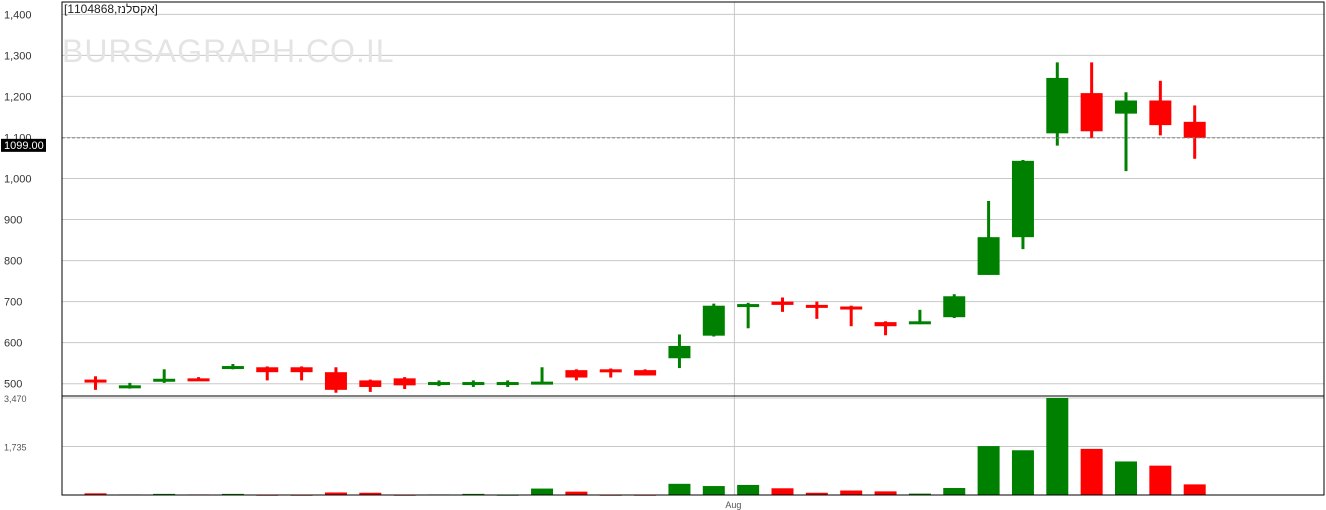 This screenshot has width=1326, height=510. Describe the element at coordinates (13, 385) in the screenshot. I see `price-tick-label: 500` at that location.